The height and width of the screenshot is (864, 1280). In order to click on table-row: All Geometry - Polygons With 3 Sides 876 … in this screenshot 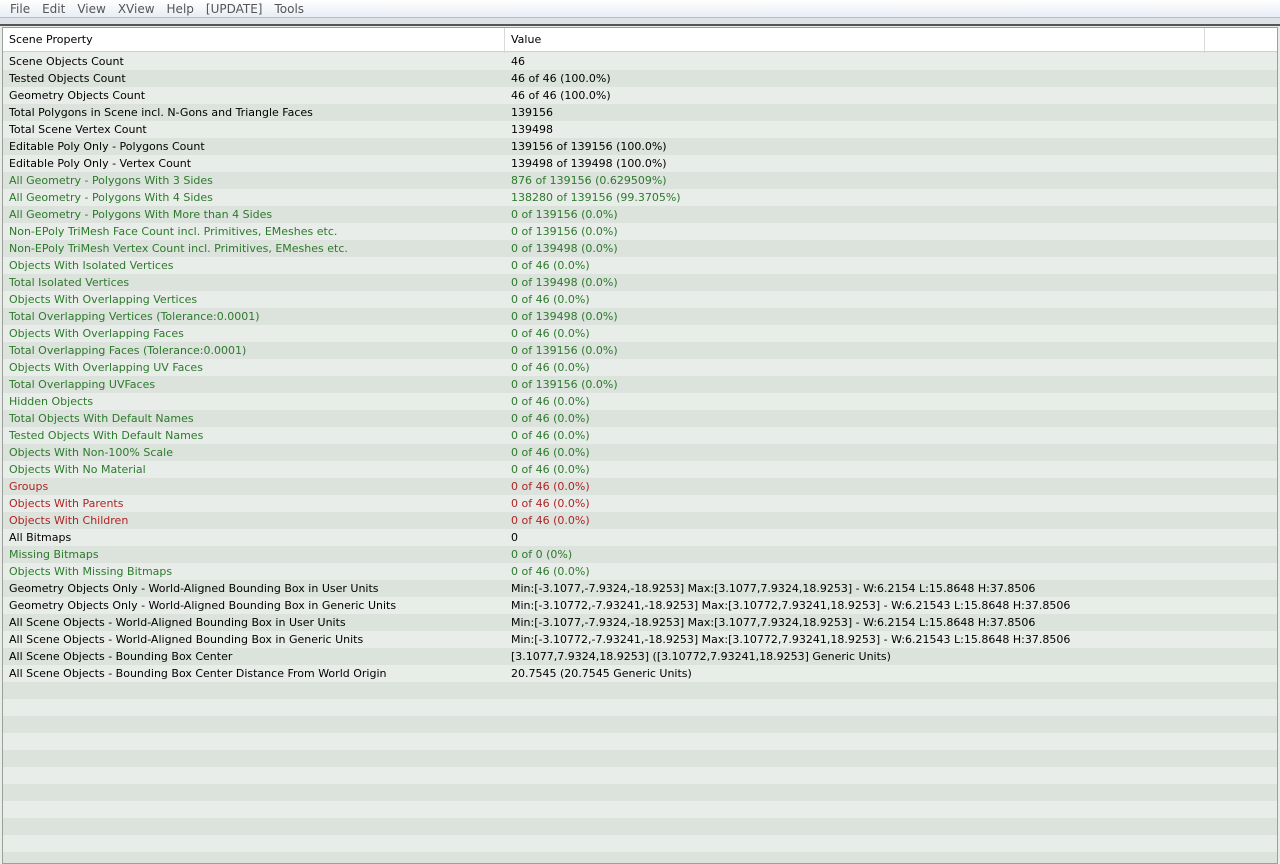, I will do `click(640, 180)`.